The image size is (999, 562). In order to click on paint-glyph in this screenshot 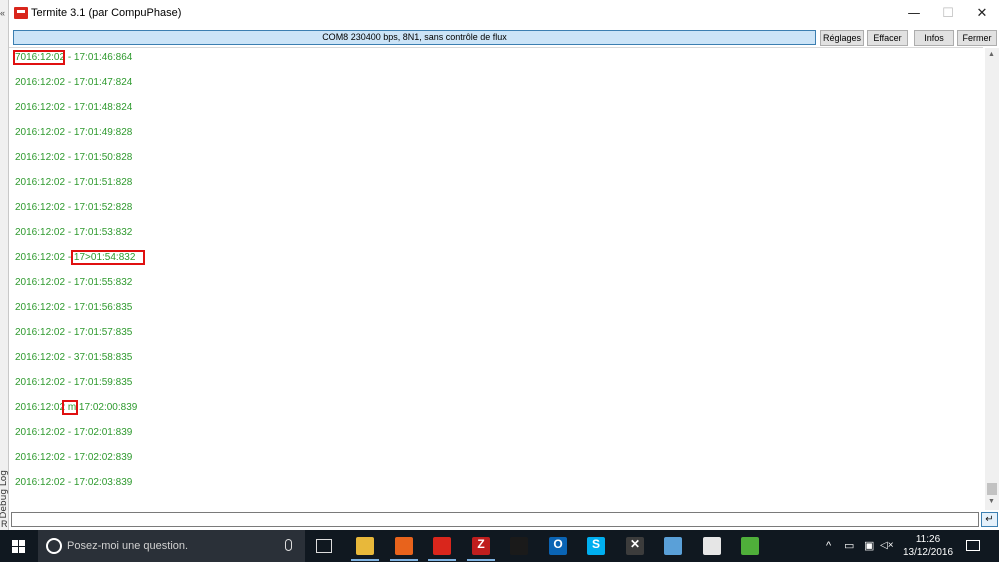, I will do `click(673, 546)`.